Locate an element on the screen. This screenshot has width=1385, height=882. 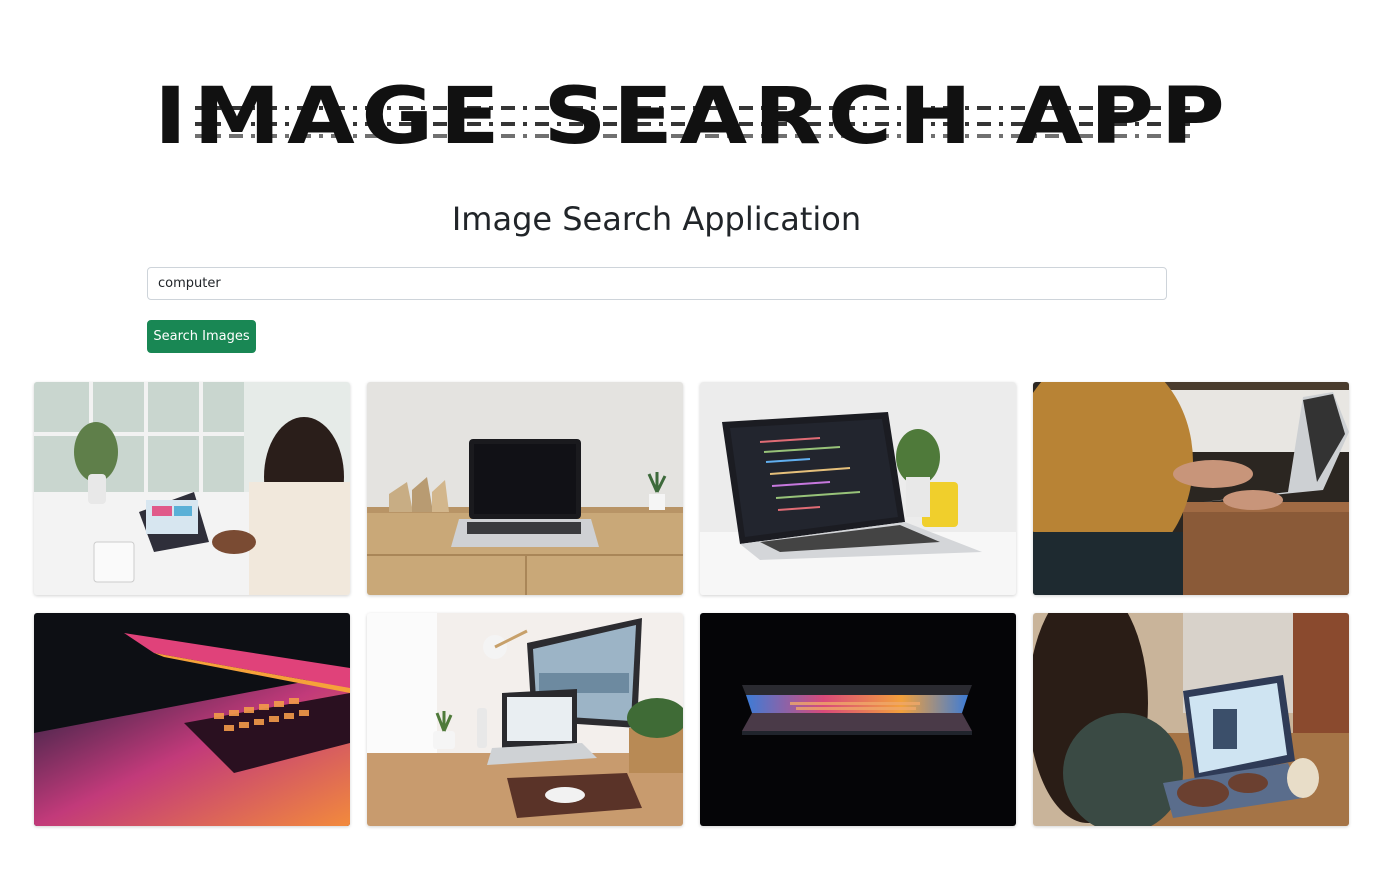
search-images-button: Search Images is located at coordinates (201, 336).